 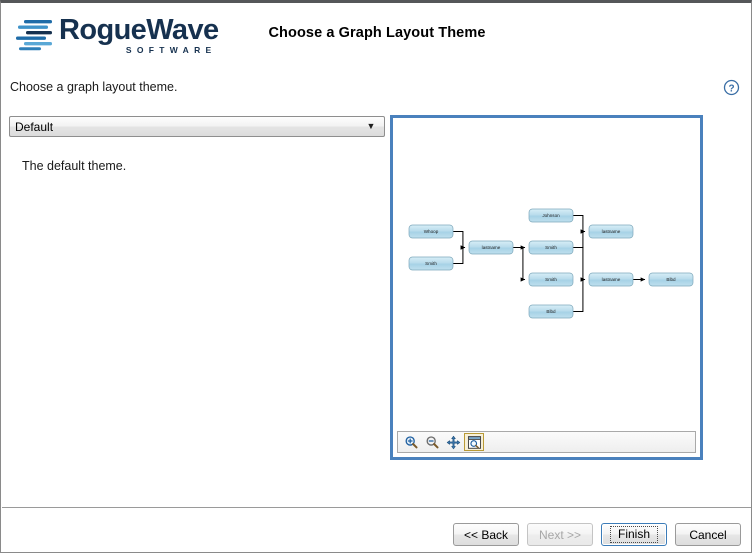 What do you see at coordinates (597, 534) in the screenshot?
I see `wizard-button-bar: << Back Next >> Finish Cancel` at bounding box center [597, 534].